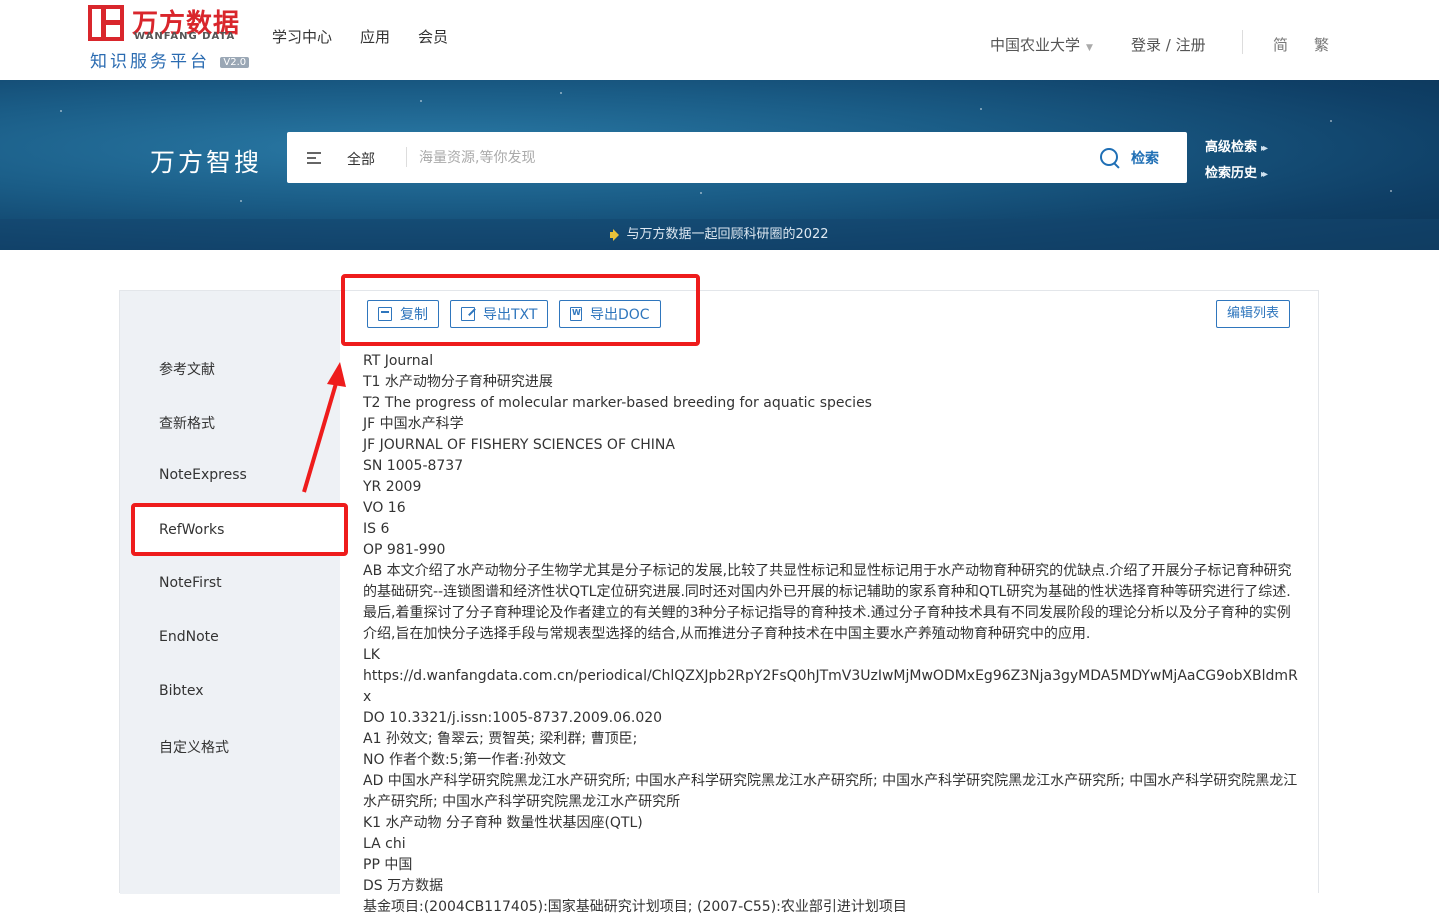 This screenshot has width=1439, height=918. I want to click on search-button: 检索, so click(1129, 158).